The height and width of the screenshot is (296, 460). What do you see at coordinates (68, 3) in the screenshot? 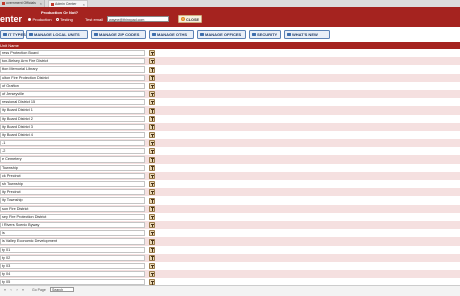
I see `browser-tab-admin-center: Admin Center ×` at bounding box center [68, 3].